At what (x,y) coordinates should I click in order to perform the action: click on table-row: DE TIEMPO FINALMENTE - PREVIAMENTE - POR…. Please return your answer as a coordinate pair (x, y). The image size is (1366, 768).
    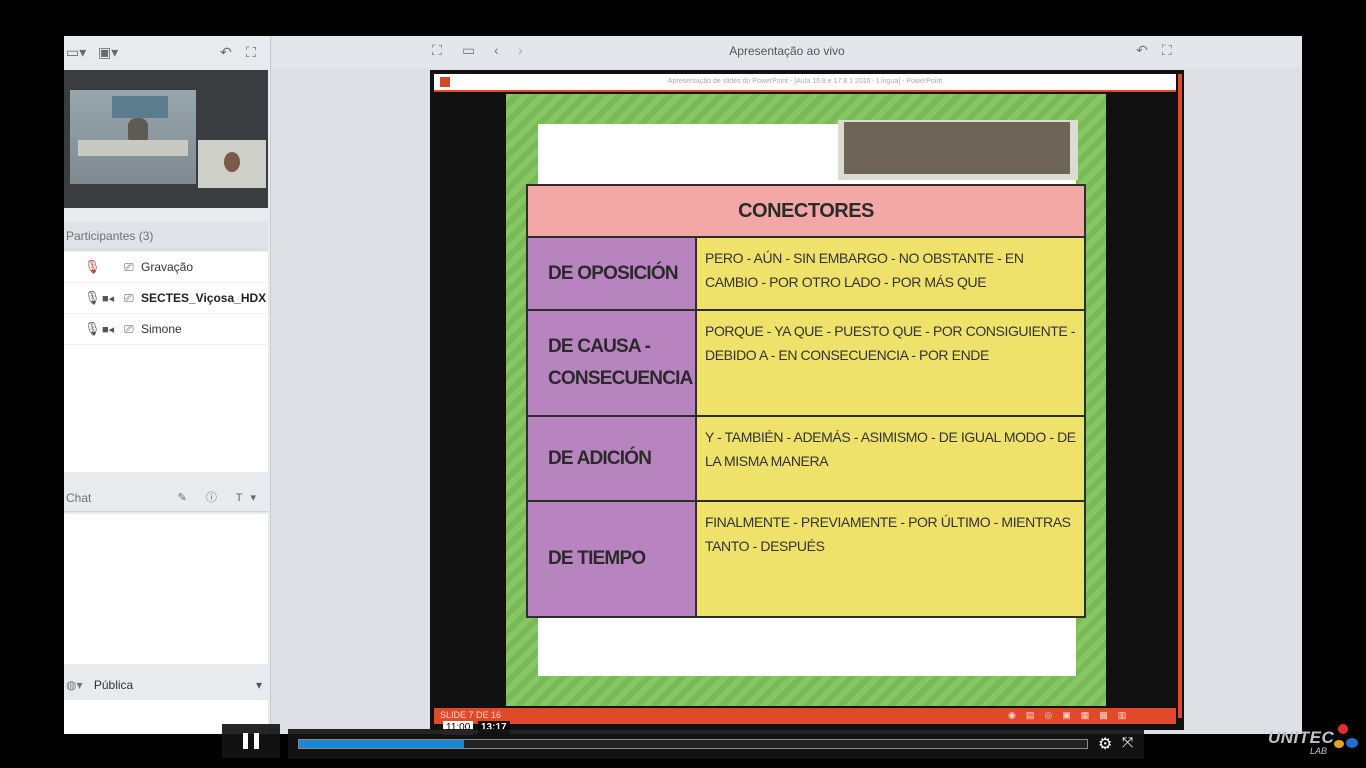
    Looking at the image, I should click on (806, 559).